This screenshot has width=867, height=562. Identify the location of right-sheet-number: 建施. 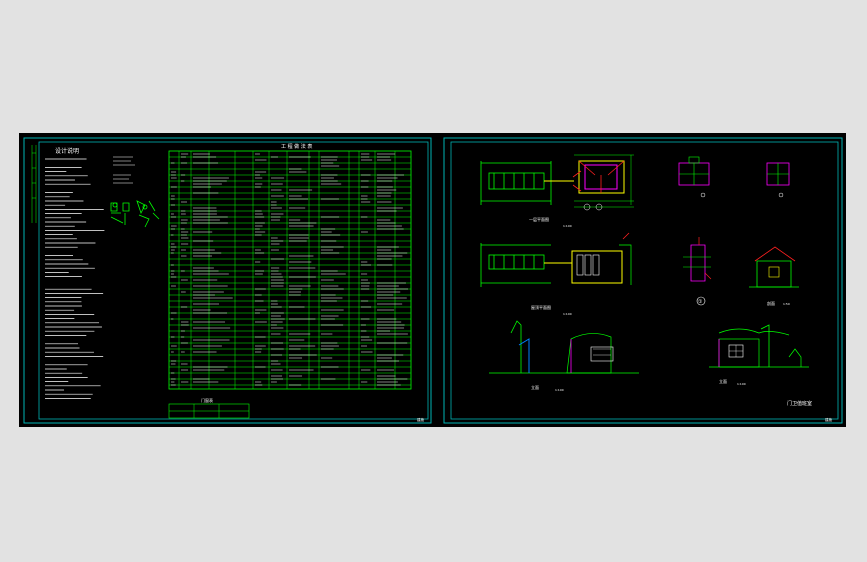
(829, 419).